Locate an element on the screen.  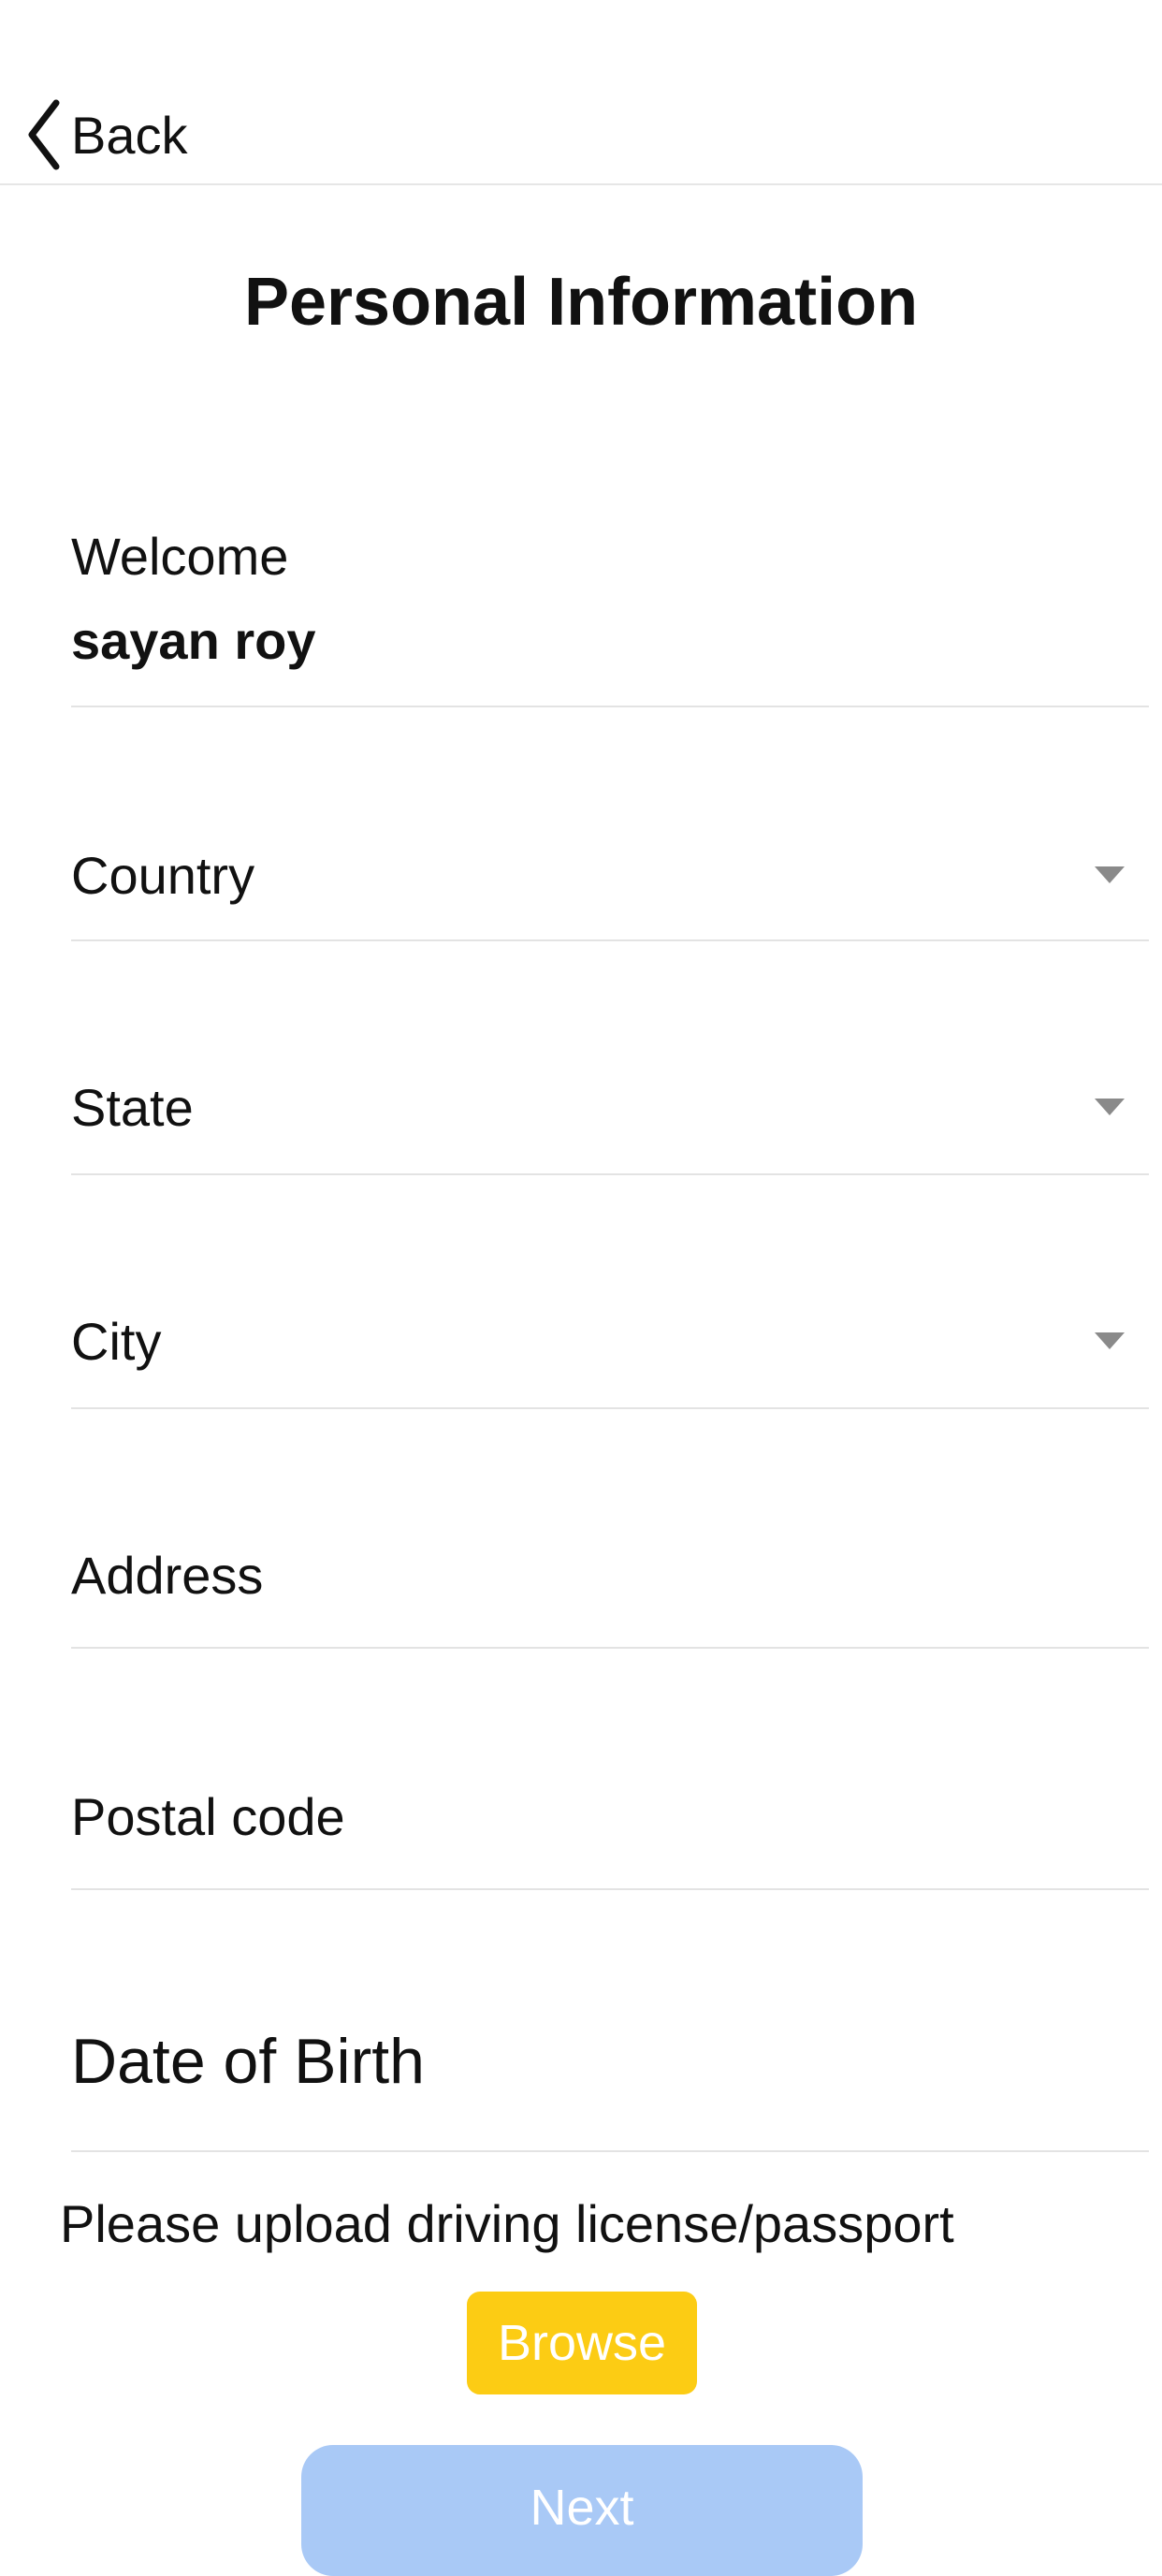
postal-code-input: Postal code is located at coordinates (610, 1816).